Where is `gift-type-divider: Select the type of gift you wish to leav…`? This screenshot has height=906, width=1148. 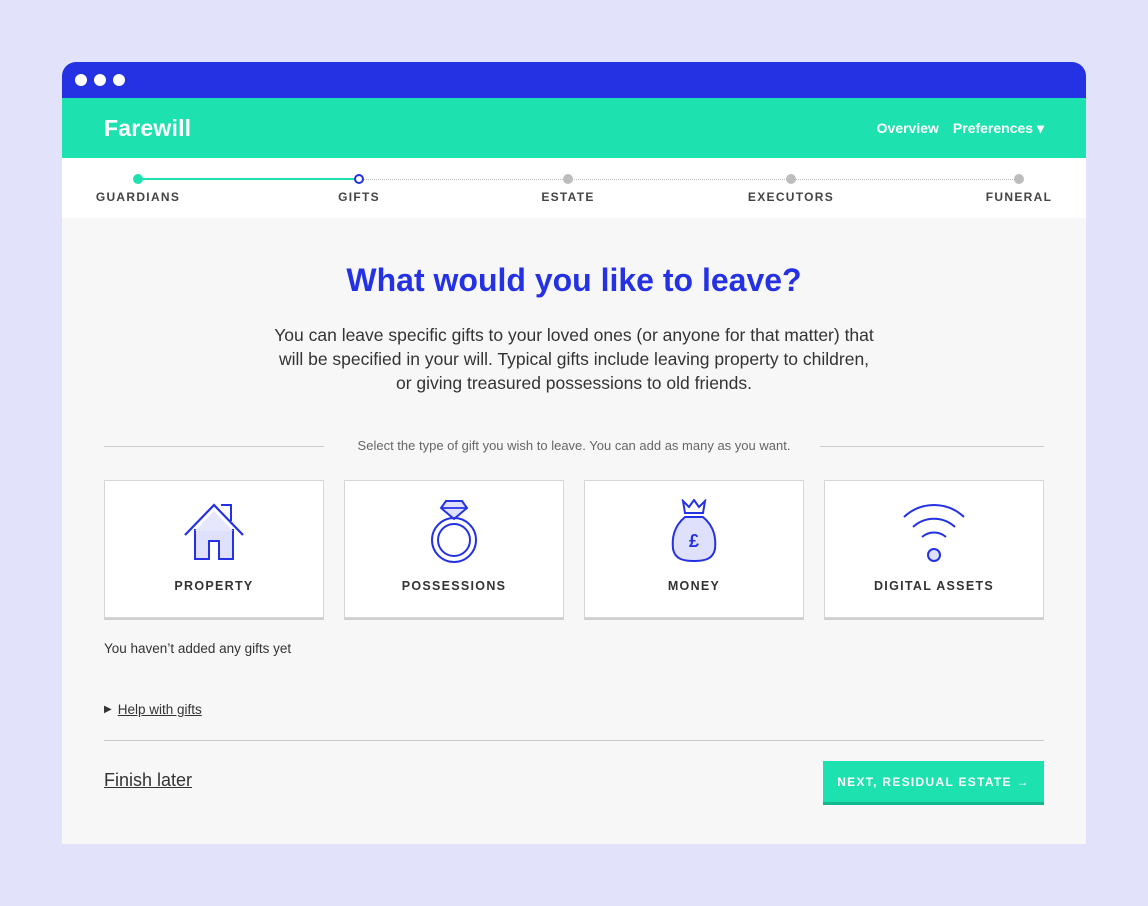 gift-type-divider: Select the type of gift you wish to leav… is located at coordinates (574, 446).